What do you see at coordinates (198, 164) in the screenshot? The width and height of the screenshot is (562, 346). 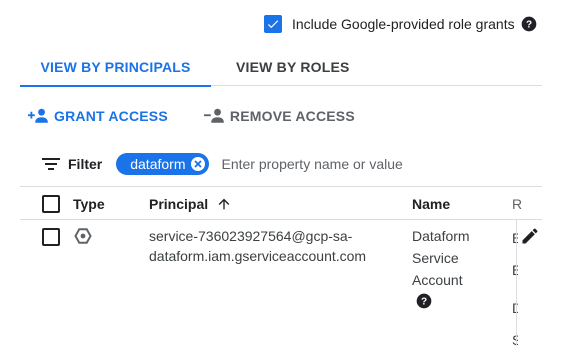 I see `chip-close-icon` at bounding box center [198, 164].